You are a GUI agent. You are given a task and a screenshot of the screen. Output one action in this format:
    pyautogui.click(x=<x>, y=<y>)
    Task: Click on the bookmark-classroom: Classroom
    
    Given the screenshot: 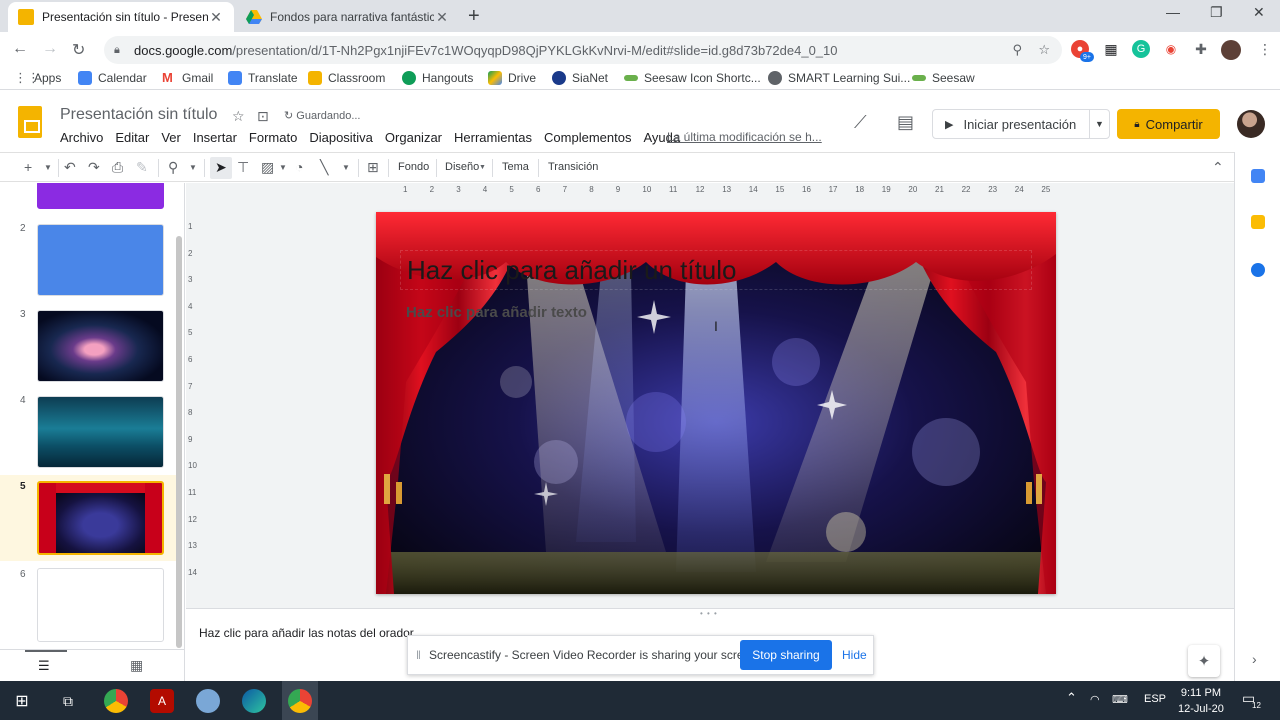 What is the action you would take?
    pyautogui.click(x=346, y=78)
    